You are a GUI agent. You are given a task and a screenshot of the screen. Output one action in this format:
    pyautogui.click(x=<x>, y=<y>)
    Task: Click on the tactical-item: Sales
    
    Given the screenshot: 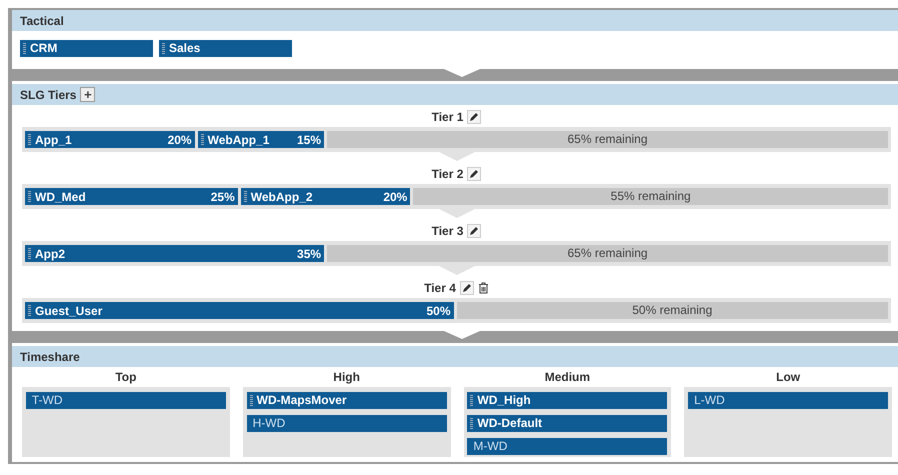 What is the action you would take?
    pyautogui.click(x=225, y=48)
    